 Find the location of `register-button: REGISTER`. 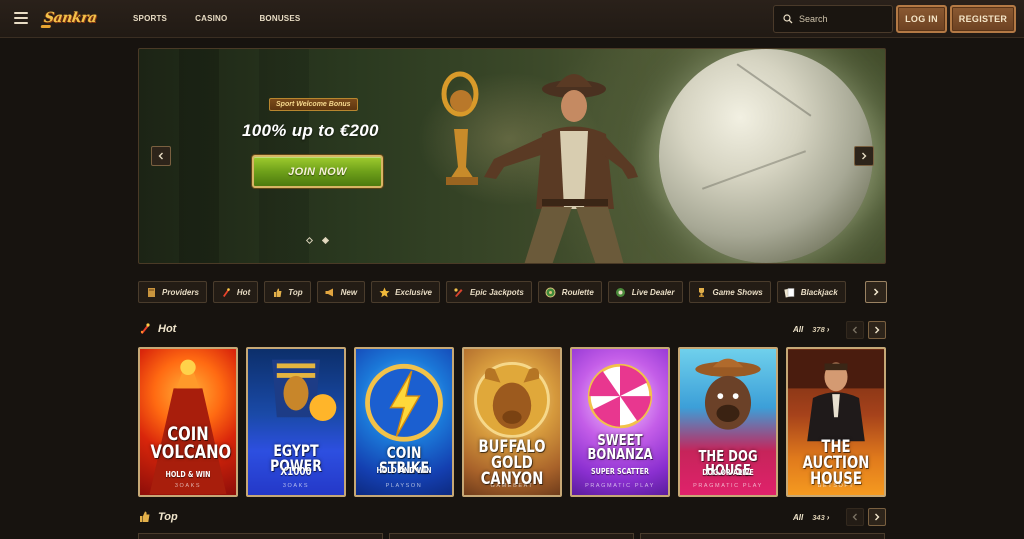

register-button: REGISTER is located at coordinates (983, 19).